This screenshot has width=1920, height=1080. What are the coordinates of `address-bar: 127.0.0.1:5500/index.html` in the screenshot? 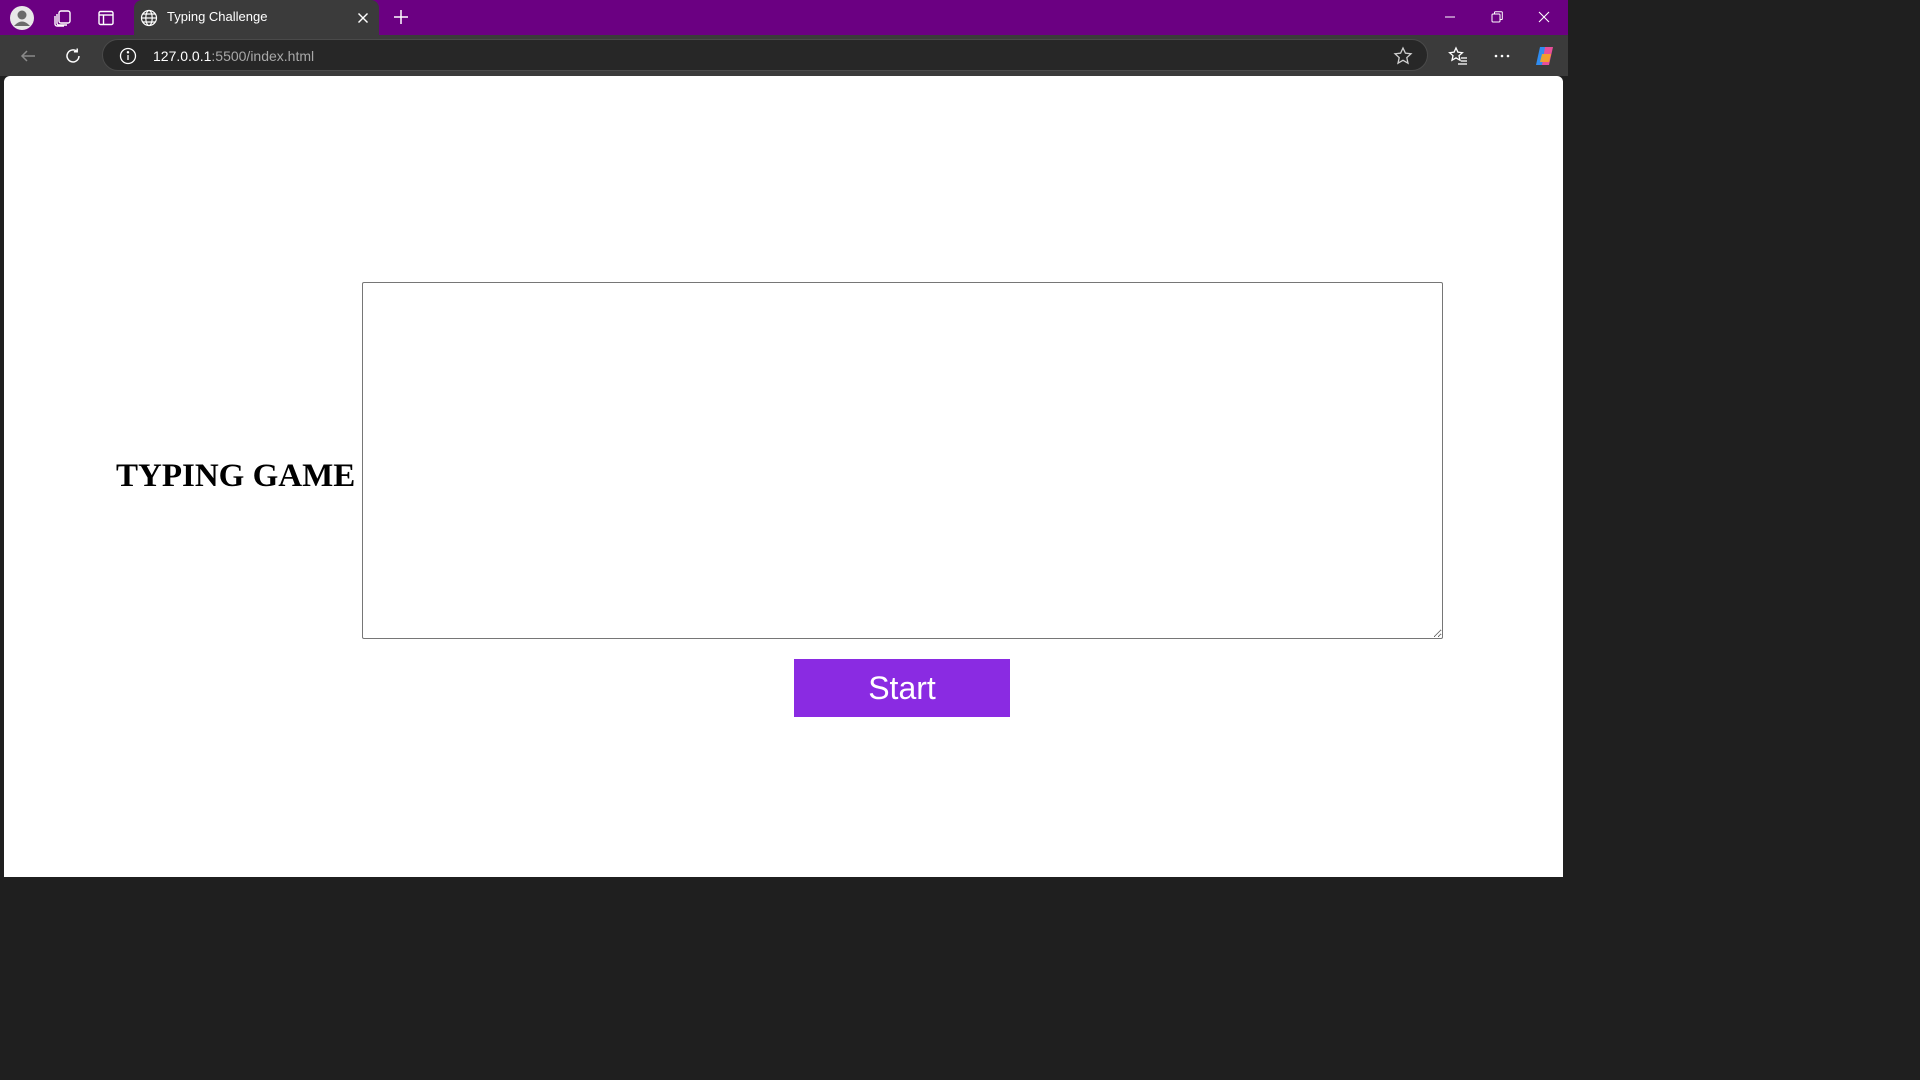 It's located at (765, 55).